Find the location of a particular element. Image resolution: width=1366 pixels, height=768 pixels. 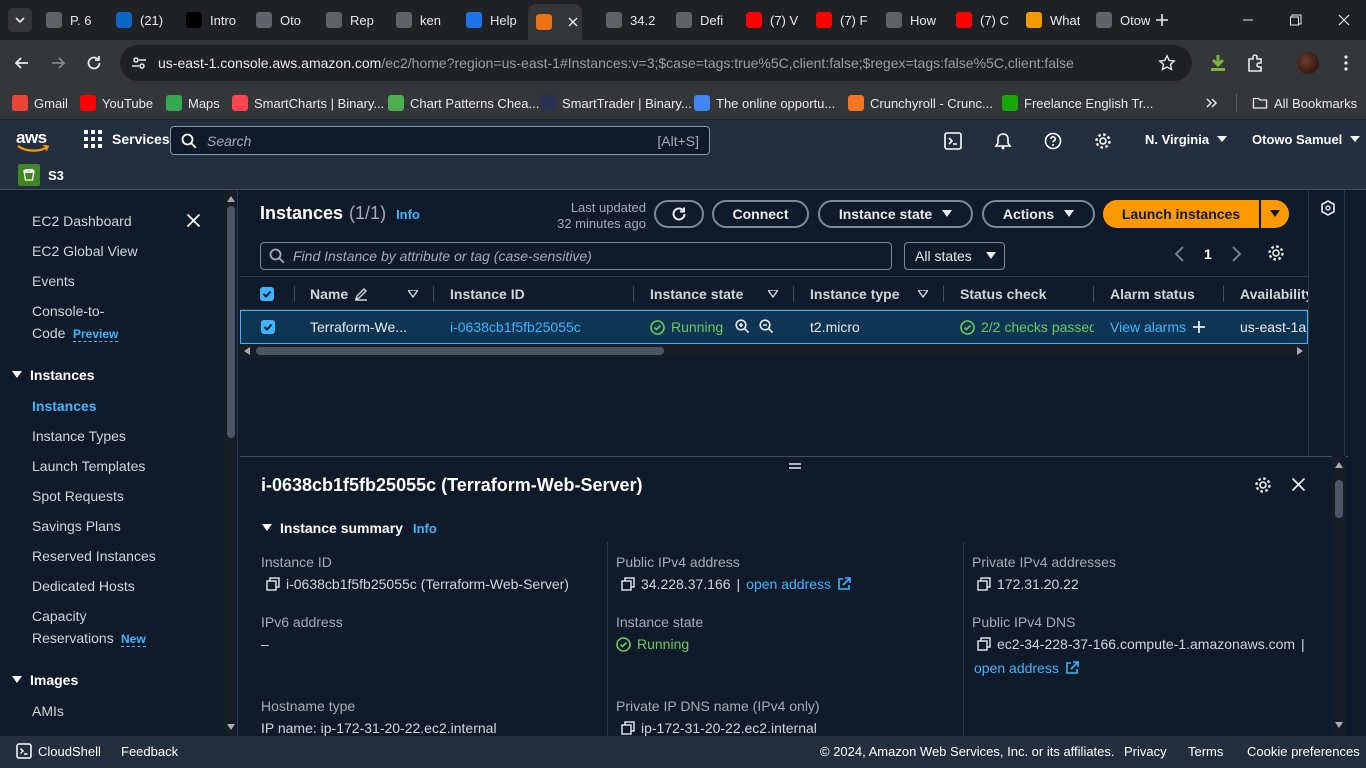

states-filter-select: All states is located at coordinates (954, 256).